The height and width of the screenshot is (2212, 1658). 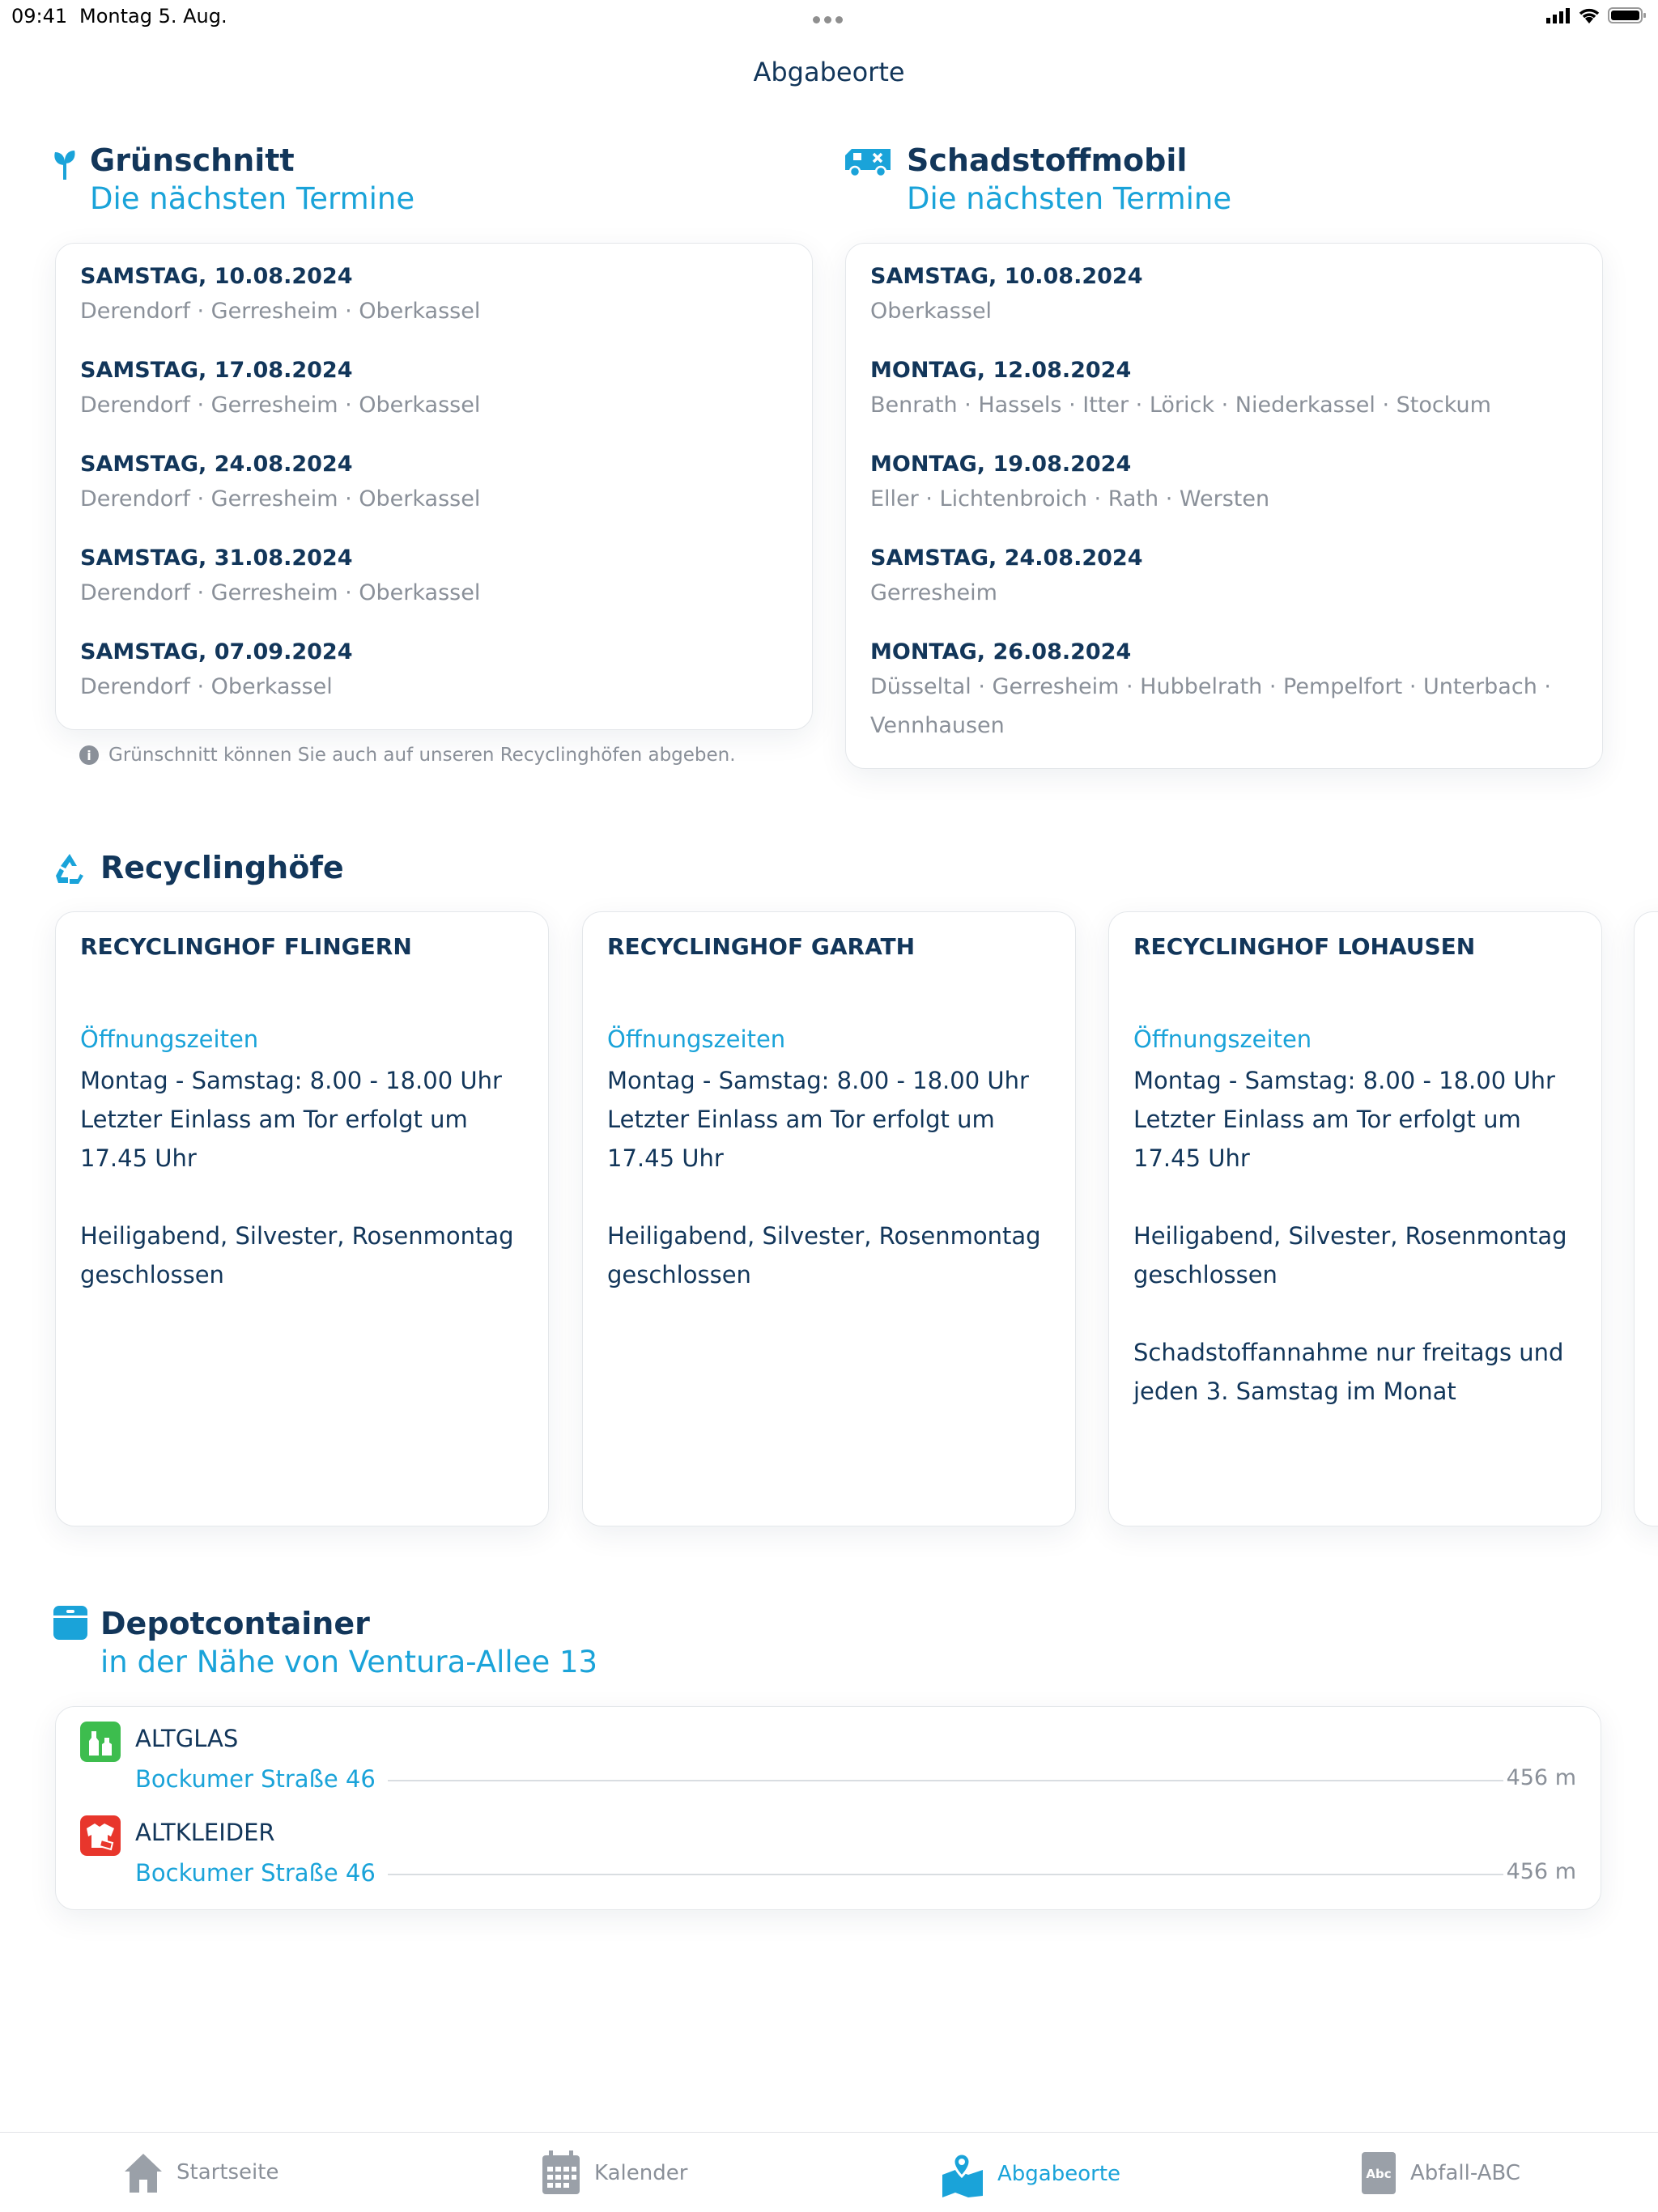 What do you see at coordinates (1228, 296) in the screenshot?
I see `list-item: SAMSTAG, 10.08.2024 Oberkassel` at bounding box center [1228, 296].